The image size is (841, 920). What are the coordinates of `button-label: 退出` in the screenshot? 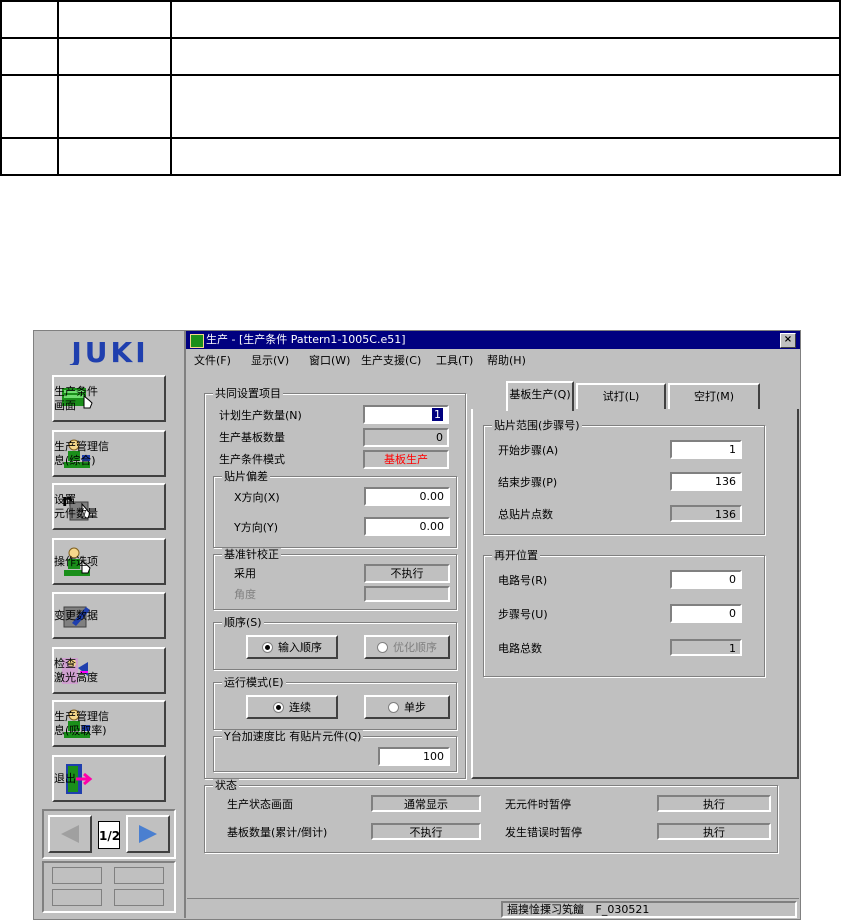 It's located at (65, 778).